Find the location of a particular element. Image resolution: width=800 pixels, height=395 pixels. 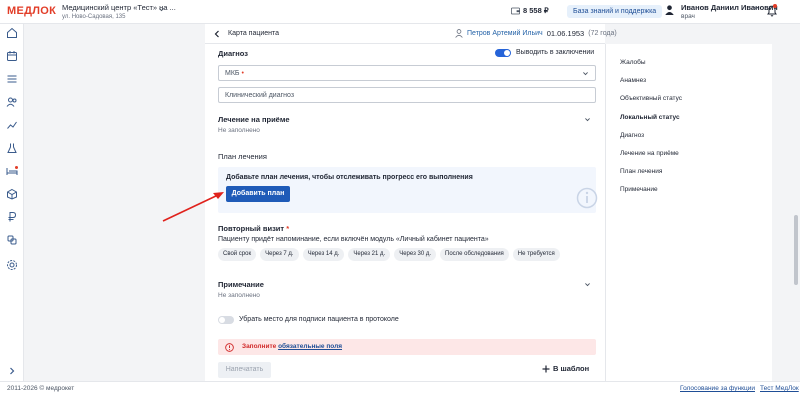

revisit-title: Повторный визит * is located at coordinates (254, 228).